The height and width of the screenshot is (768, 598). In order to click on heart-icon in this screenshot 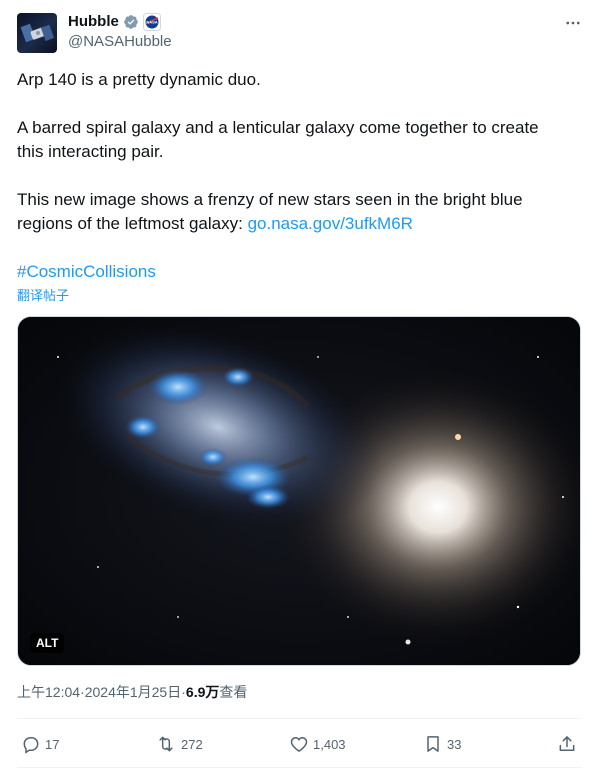, I will do `click(299, 744)`.